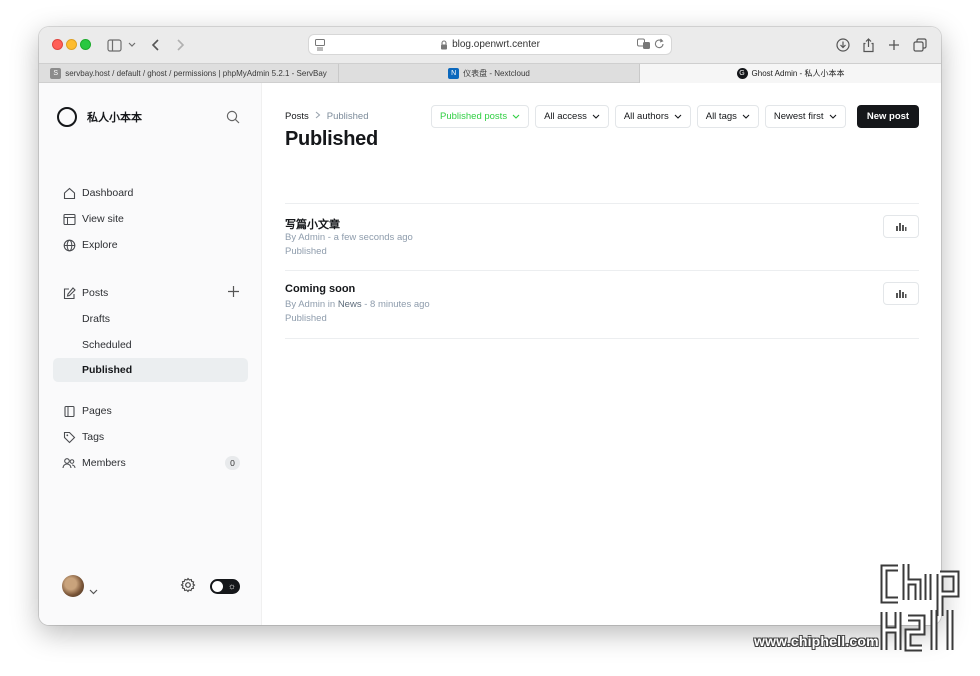  I want to click on nextcloud-favicon-icon: N, so click(454, 73).